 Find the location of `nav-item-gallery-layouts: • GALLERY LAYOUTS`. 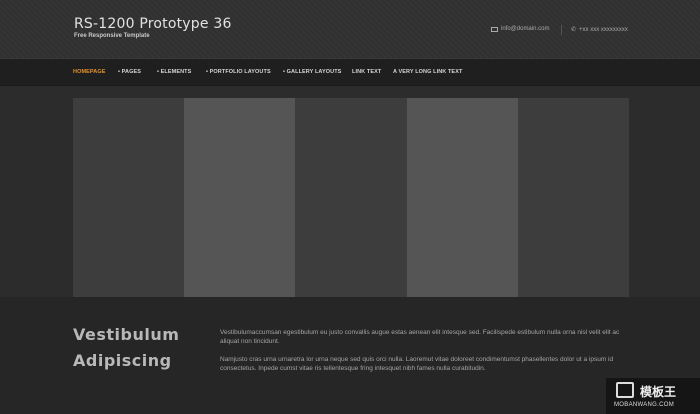

nav-item-gallery-layouts: • GALLERY LAYOUTS is located at coordinates (312, 72).